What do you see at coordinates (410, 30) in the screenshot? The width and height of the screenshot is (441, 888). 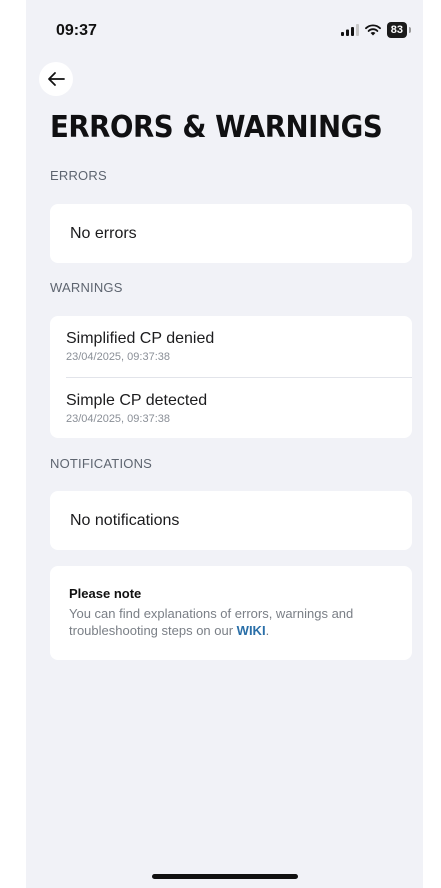 I see `battery-tip` at bounding box center [410, 30].